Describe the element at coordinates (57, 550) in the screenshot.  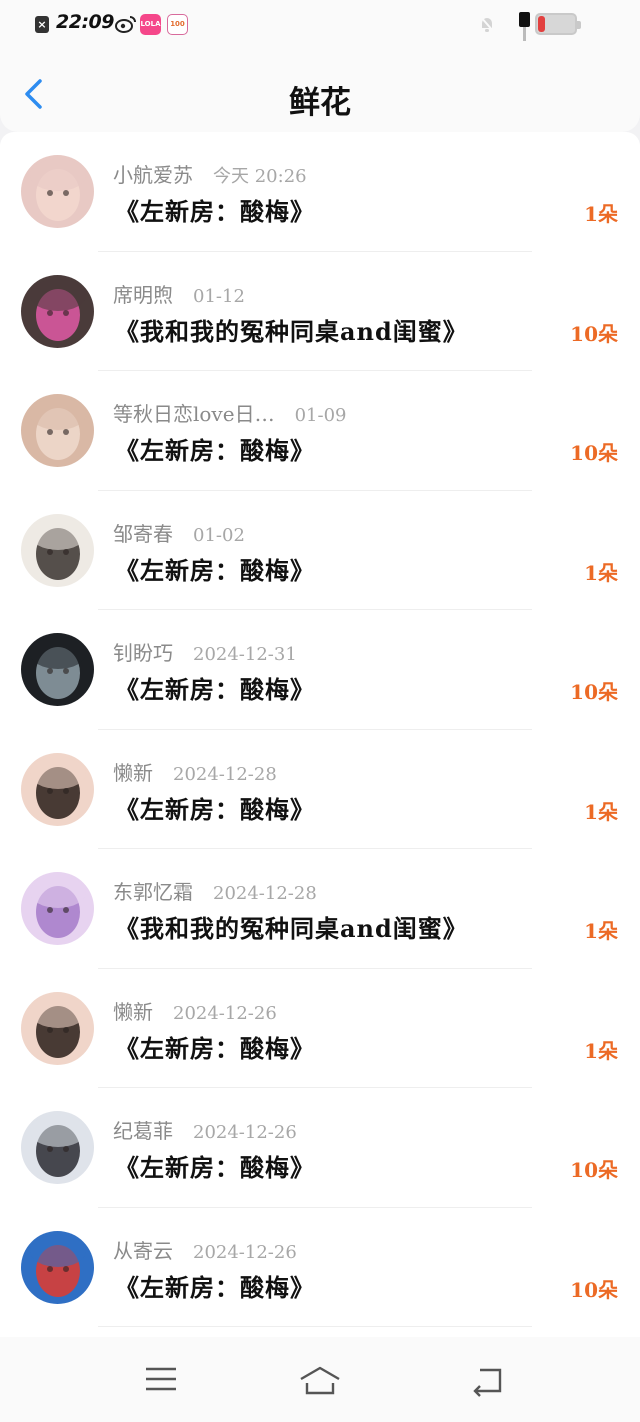
I see `ink-painting-avatar-icon` at that location.